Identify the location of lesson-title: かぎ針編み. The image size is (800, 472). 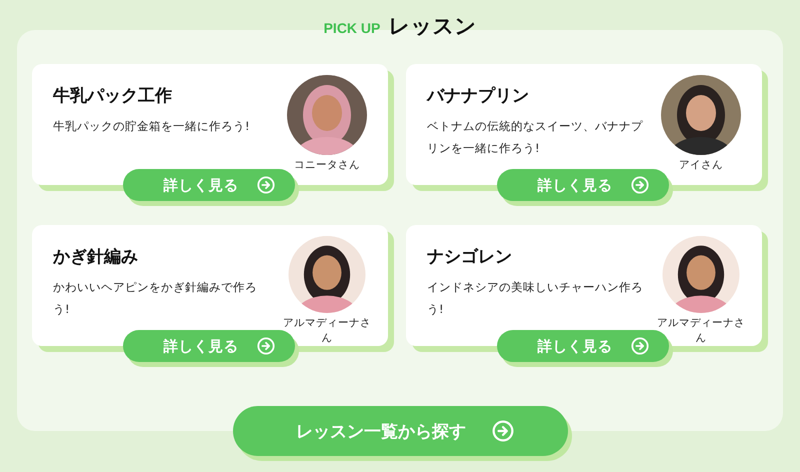
(96, 257).